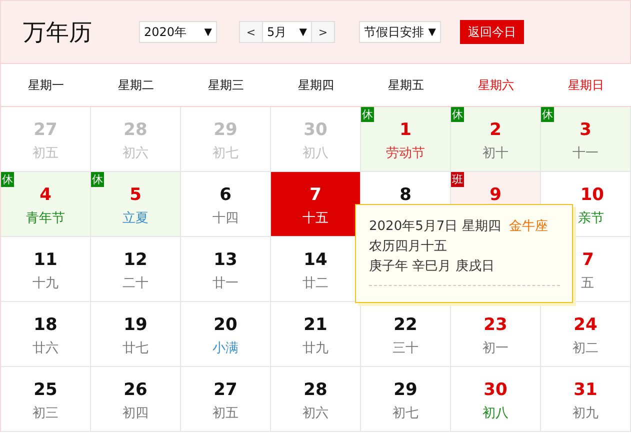 This screenshot has height=435, width=631. What do you see at coordinates (46, 325) in the screenshot?
I see `day-number: 18` at bounding box center [46, 325].